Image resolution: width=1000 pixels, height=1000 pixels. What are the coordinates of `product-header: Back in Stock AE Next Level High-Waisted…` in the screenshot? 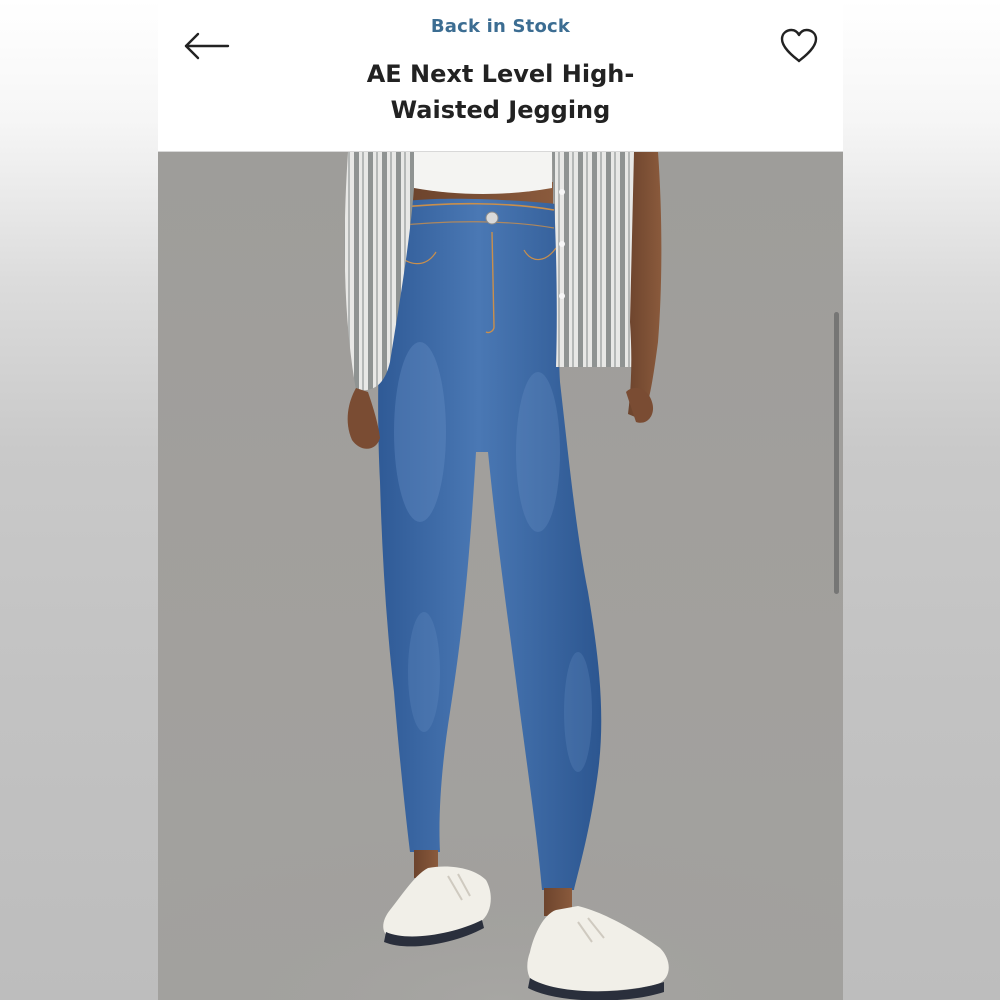 It's located at (500, 76).